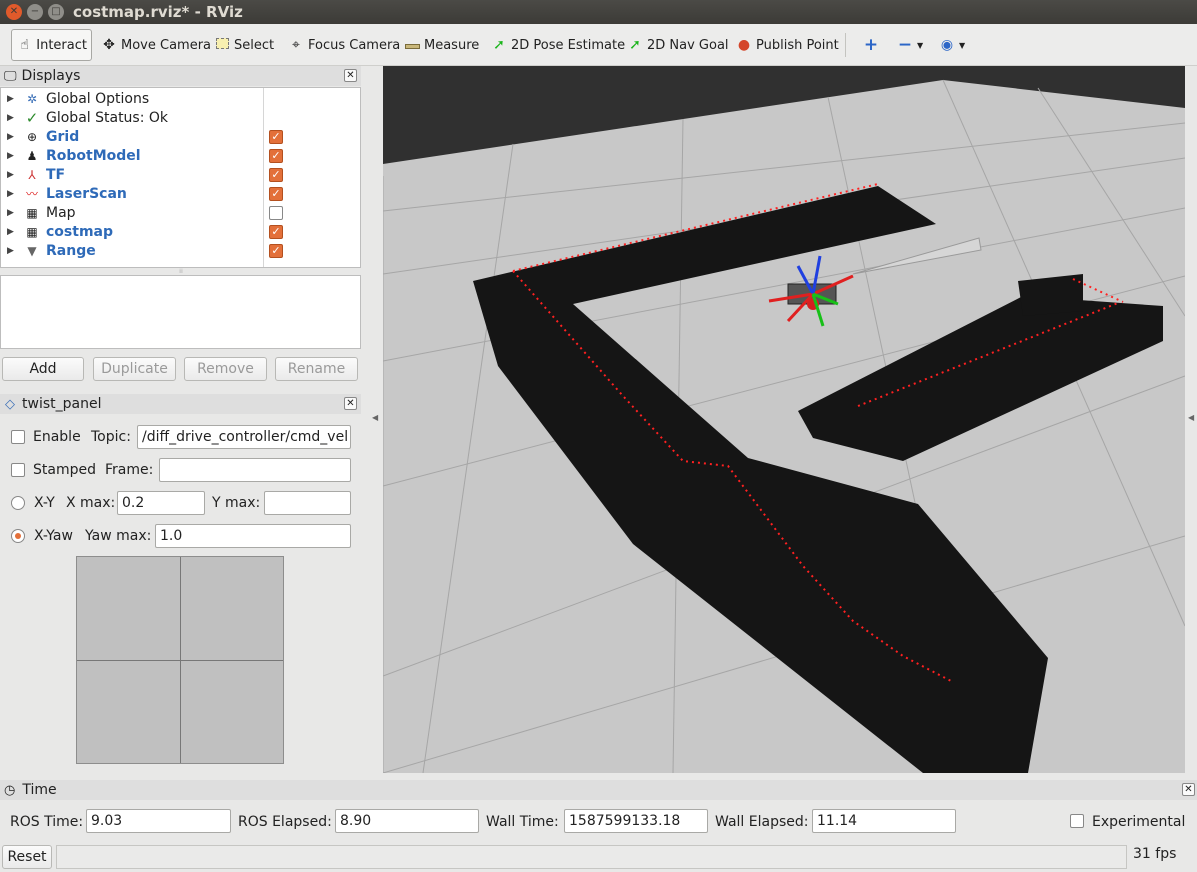  I want to click on display-label: LaserScan, so click(86, 193).